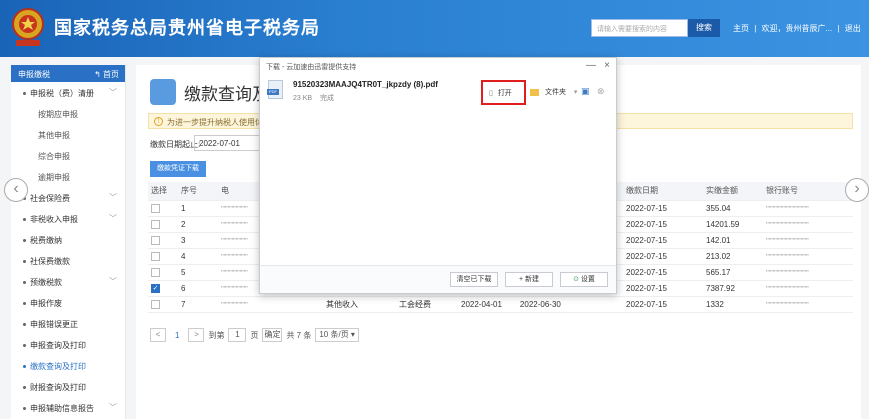 The width and height of the screenshot is (869, 419). Describe the element at coordinates (591, 65) in the screenshot. I see `minimize-icon: —` at that location.